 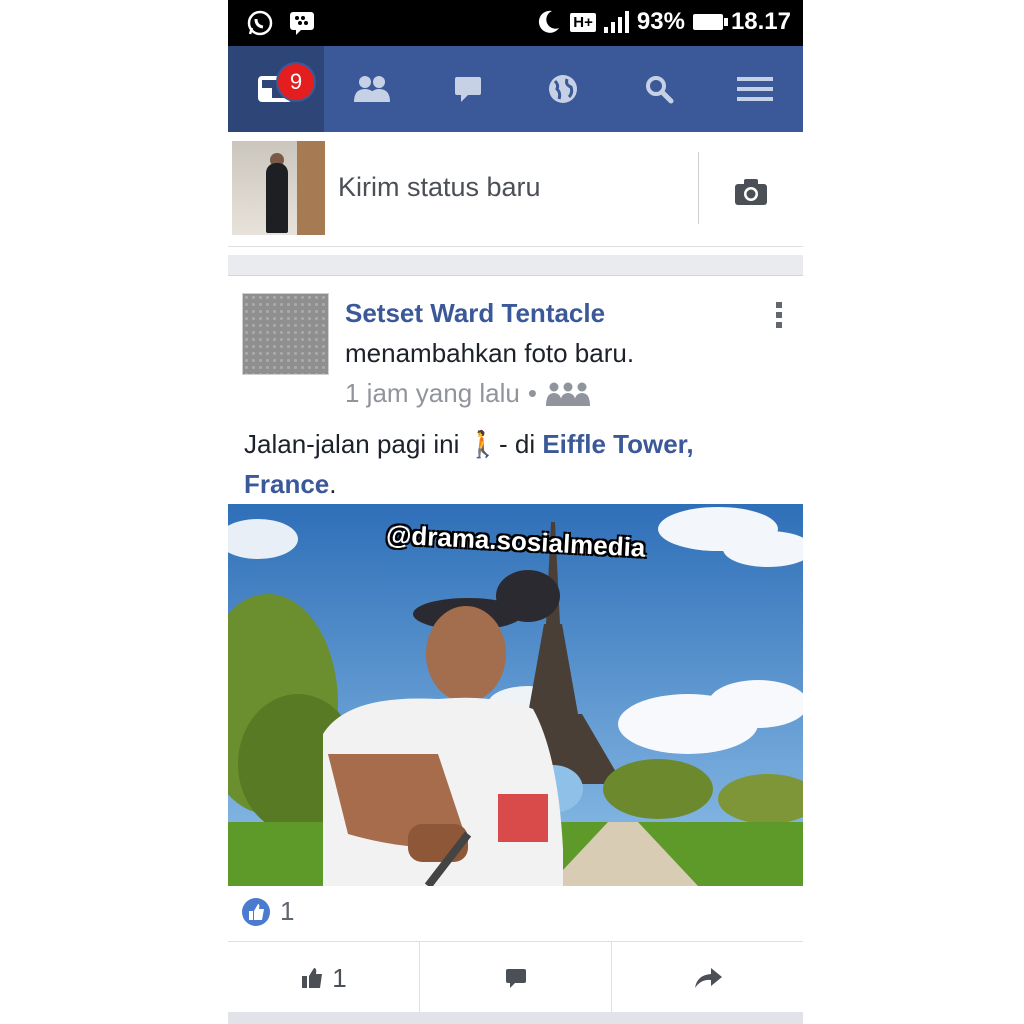 What do you see at coordinates (517, 444) in the screenshot?
I see `post-text-mid: - di` at bounding box center [517, 444].